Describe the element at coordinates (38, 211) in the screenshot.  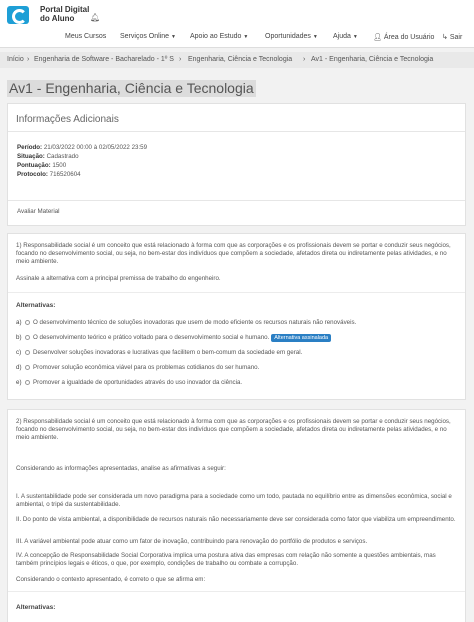
I see `avaliar-material-link: Avaliar Material` at that location.